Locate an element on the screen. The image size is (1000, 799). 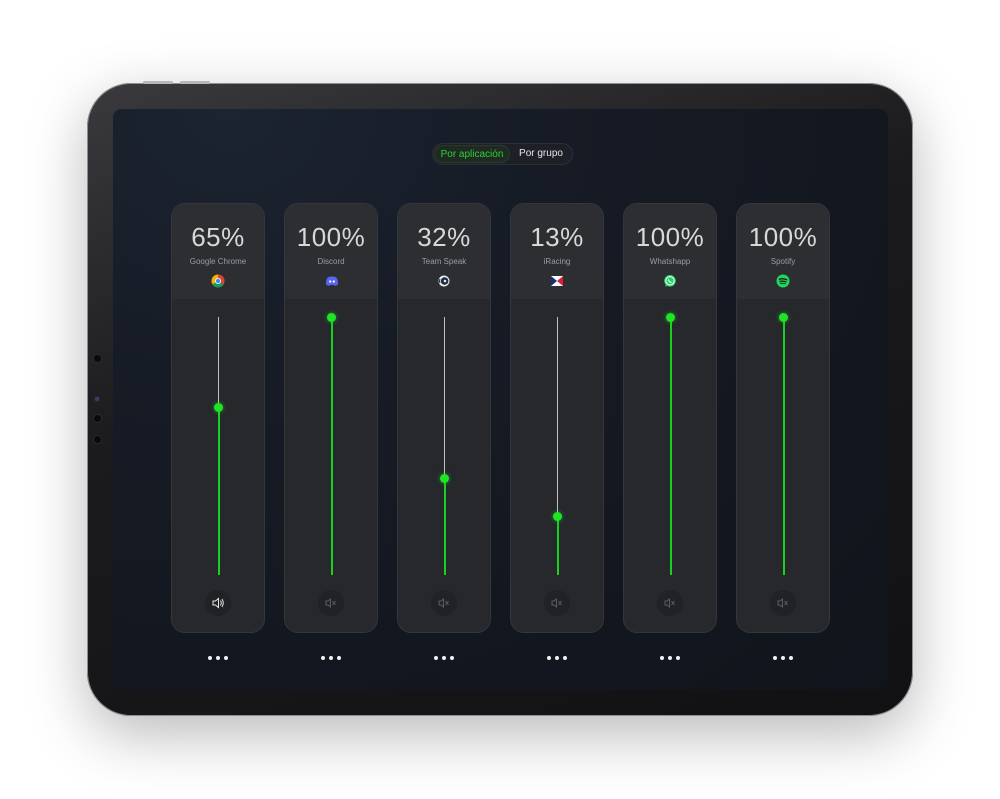
discord-icon is located at coordinates (332, 281).